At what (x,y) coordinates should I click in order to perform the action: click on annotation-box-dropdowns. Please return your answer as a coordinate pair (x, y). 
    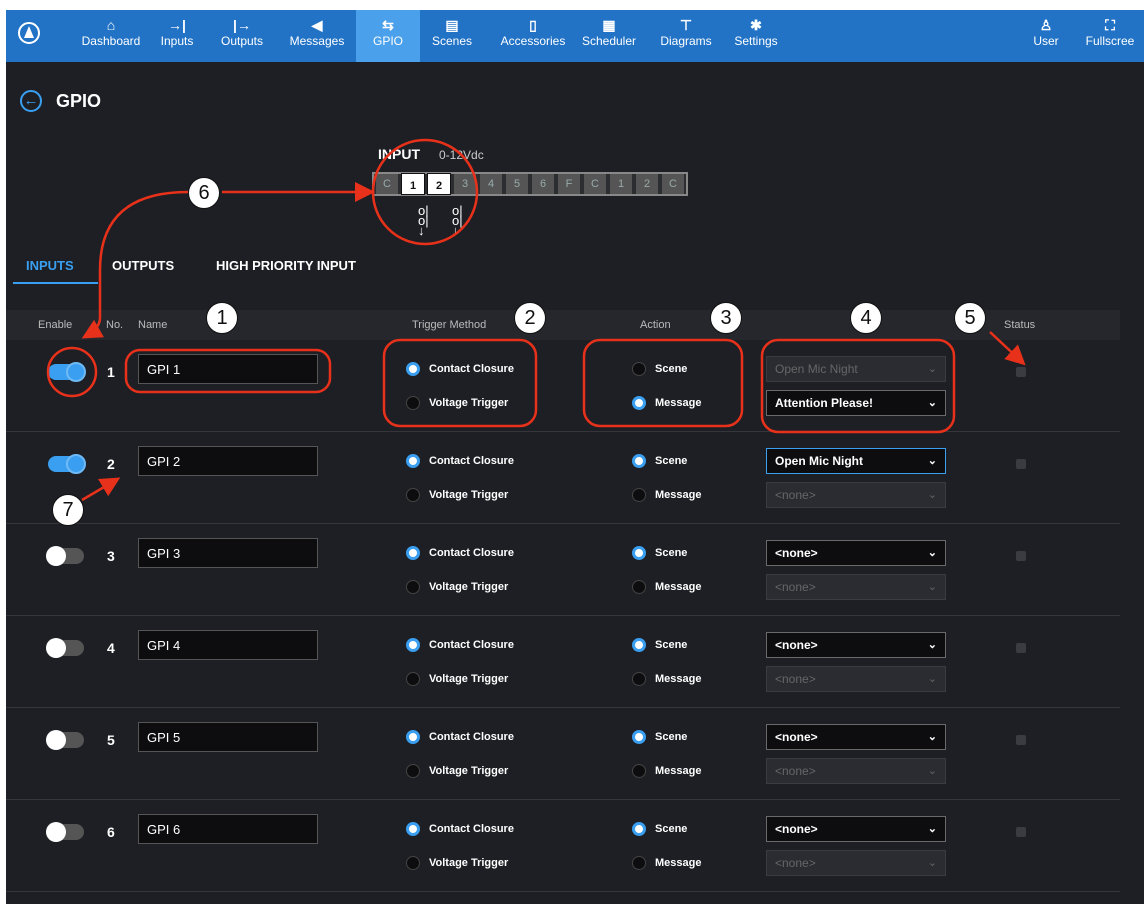
    Looking at the image, I should click on (858, 386).